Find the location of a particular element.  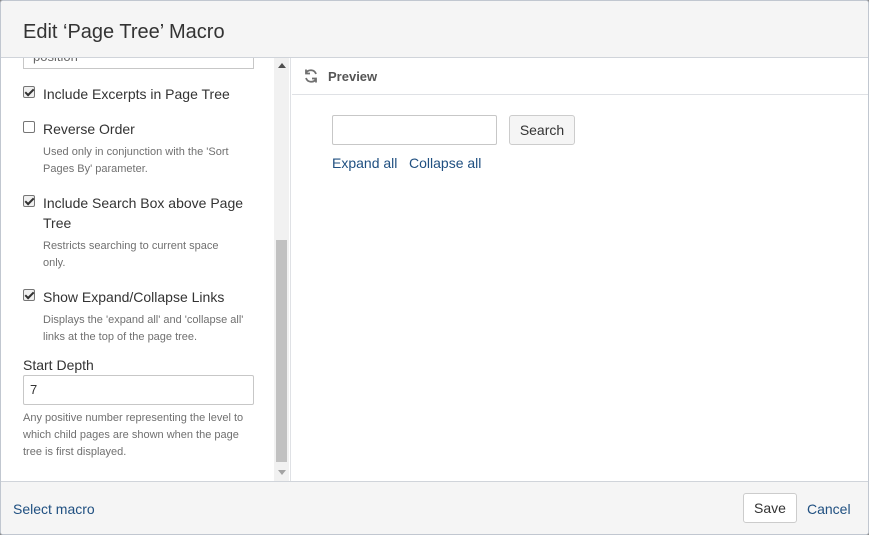

dialog-header: Edit ‘Page Tree’ Macro is located at coordinates (434, 29).